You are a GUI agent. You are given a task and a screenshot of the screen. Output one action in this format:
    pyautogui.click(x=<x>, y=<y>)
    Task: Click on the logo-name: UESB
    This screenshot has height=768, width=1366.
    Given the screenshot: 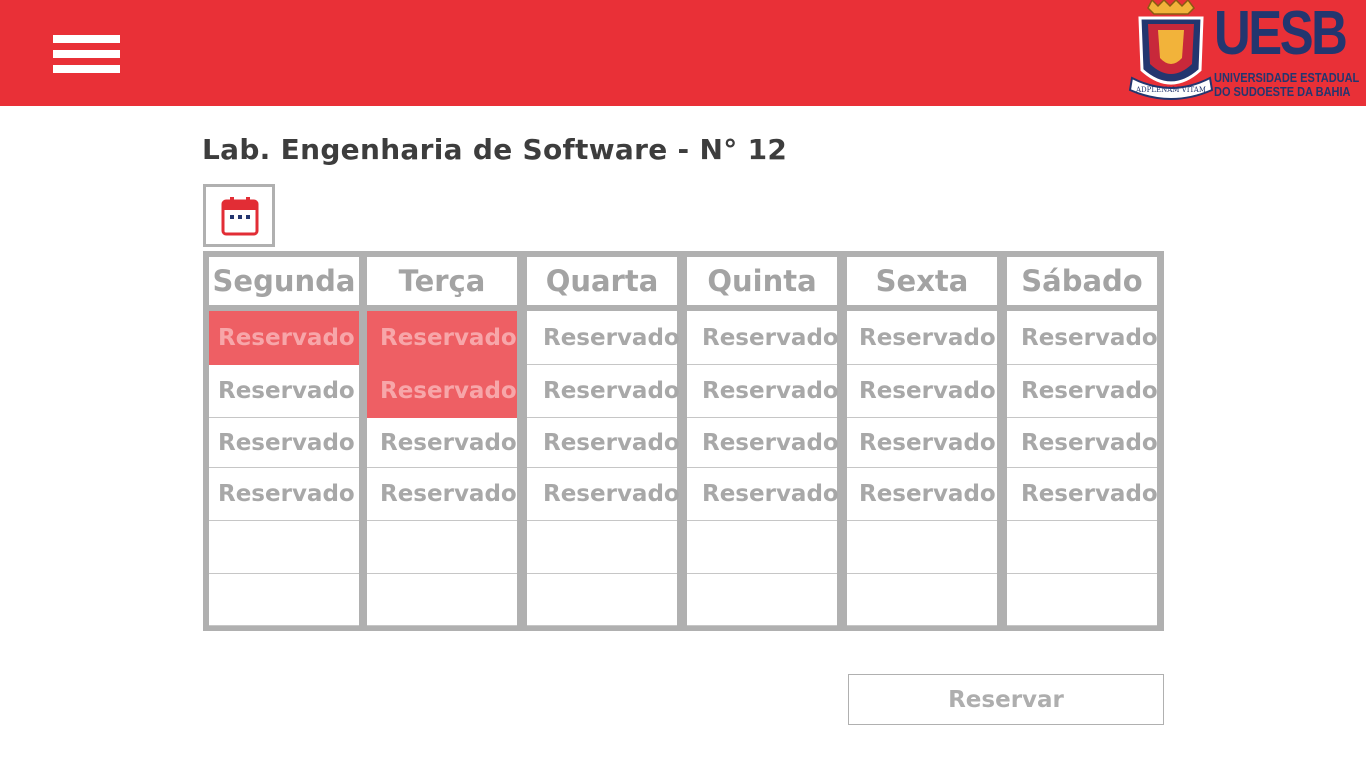 What is the action you would take?
    pyautogui.click(x=1281, y=34)
    